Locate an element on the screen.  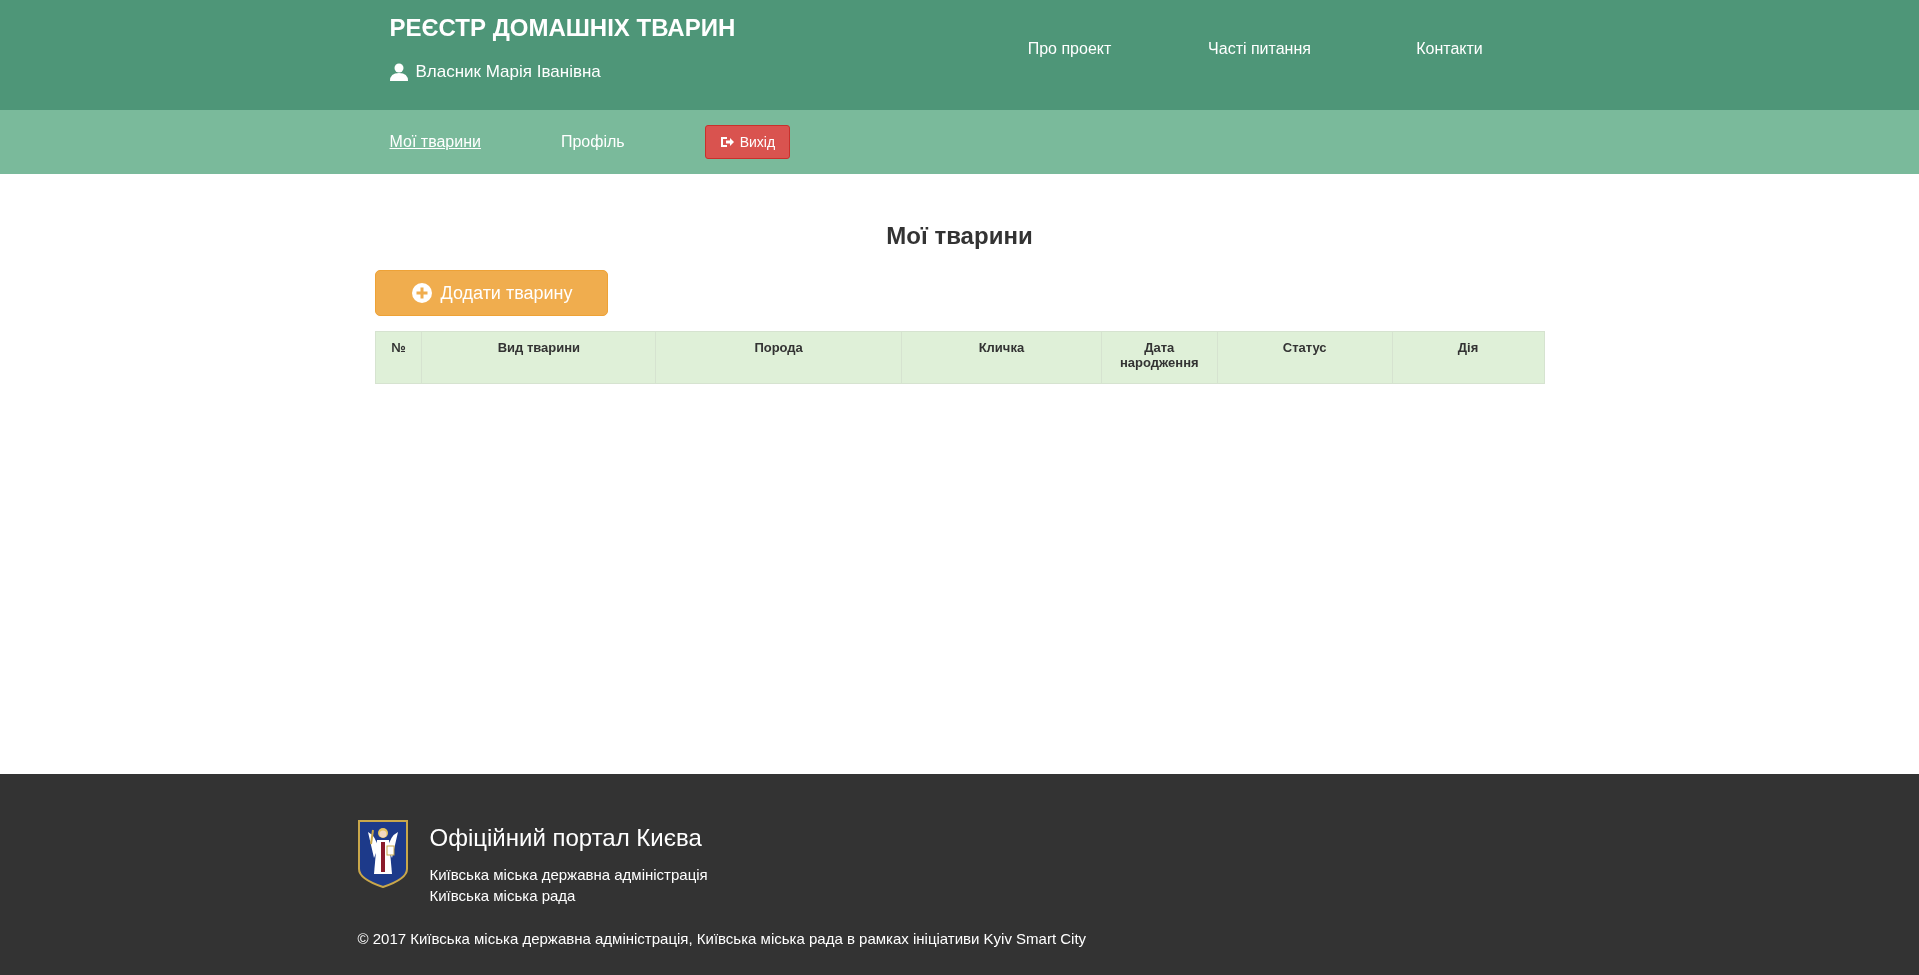
add-animal-button: Додати тварину is located at coordinates (491, 293).